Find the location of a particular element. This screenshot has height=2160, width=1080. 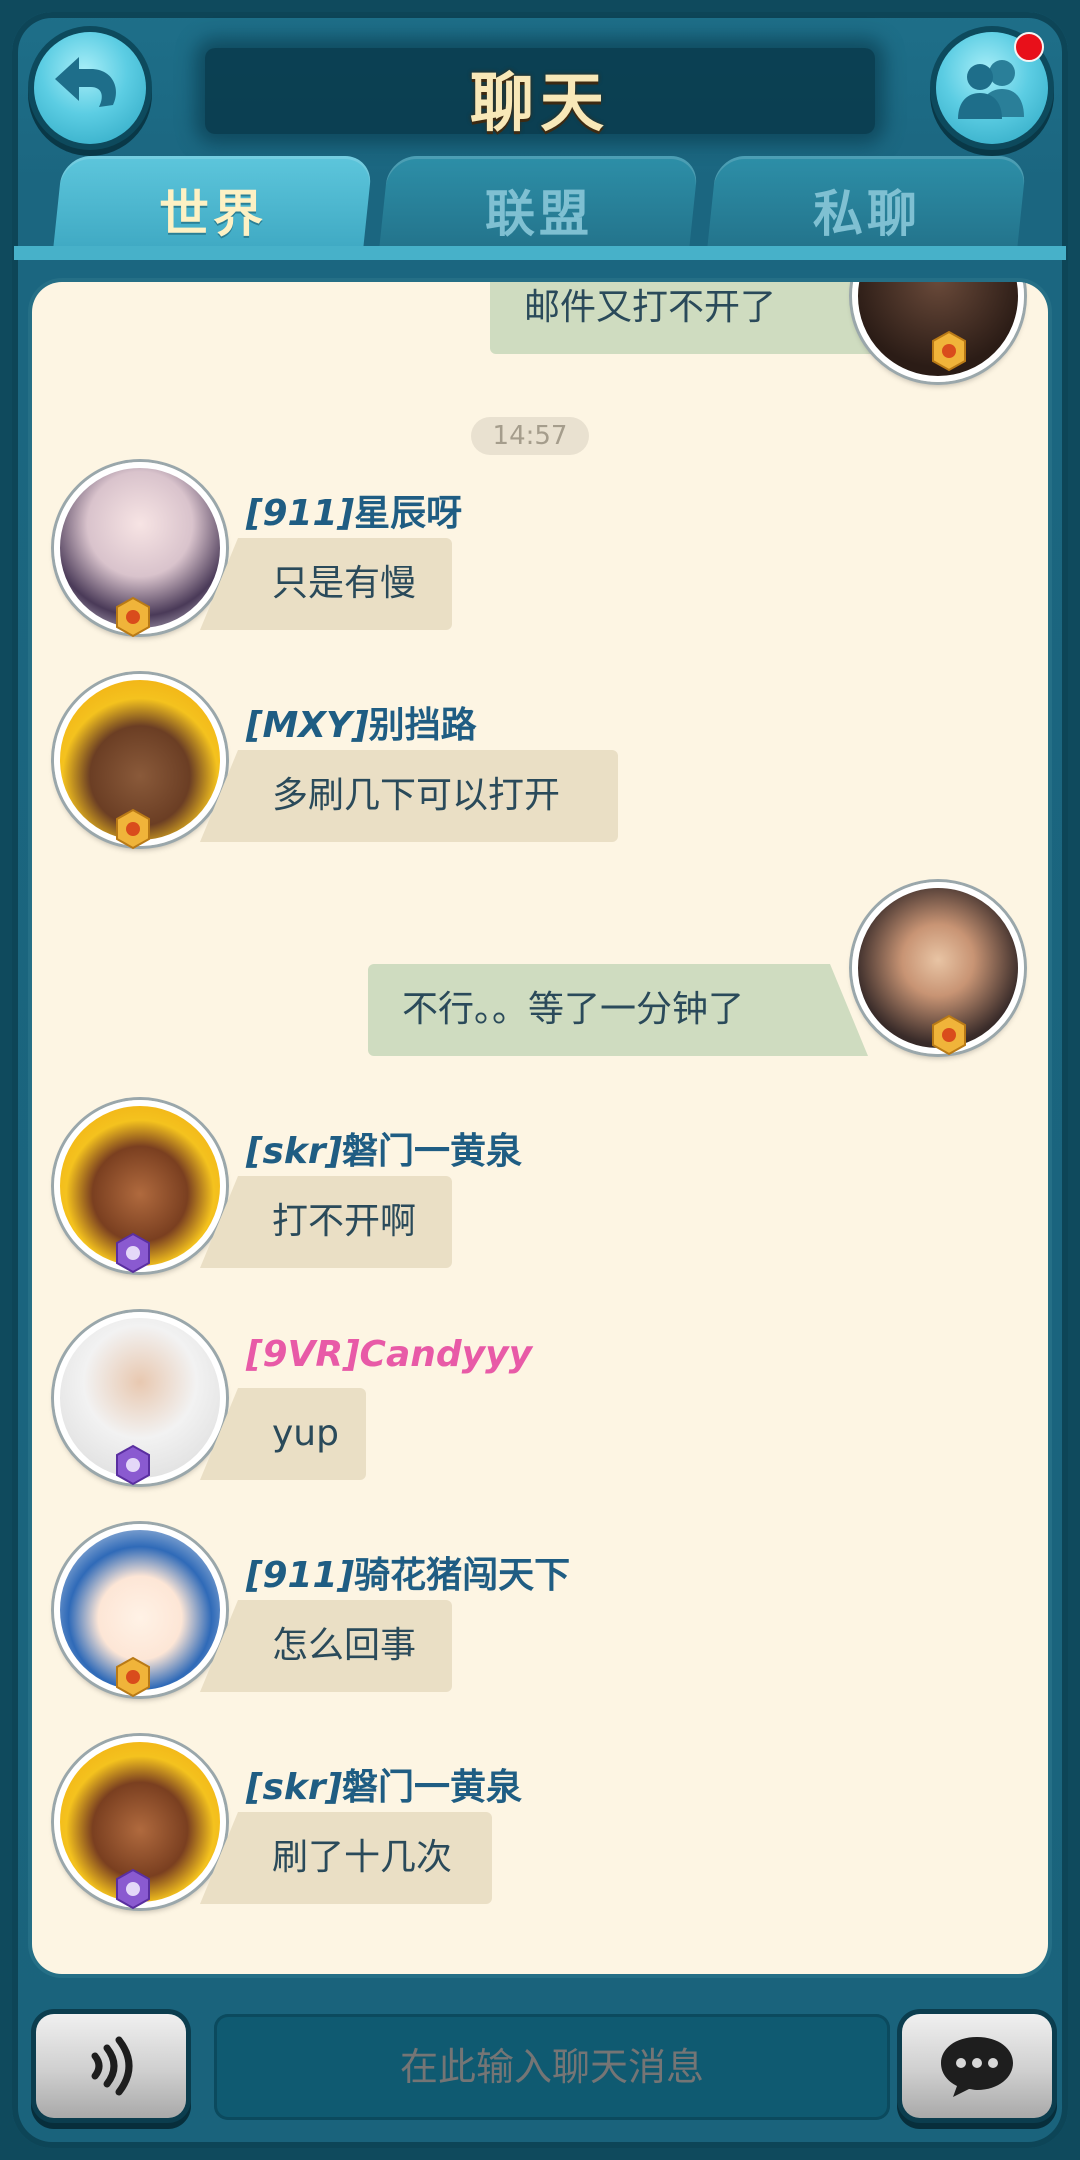

outgoing-message-bubble: 不行。。等了一分钟了 is located at coordinates (618, 1010).